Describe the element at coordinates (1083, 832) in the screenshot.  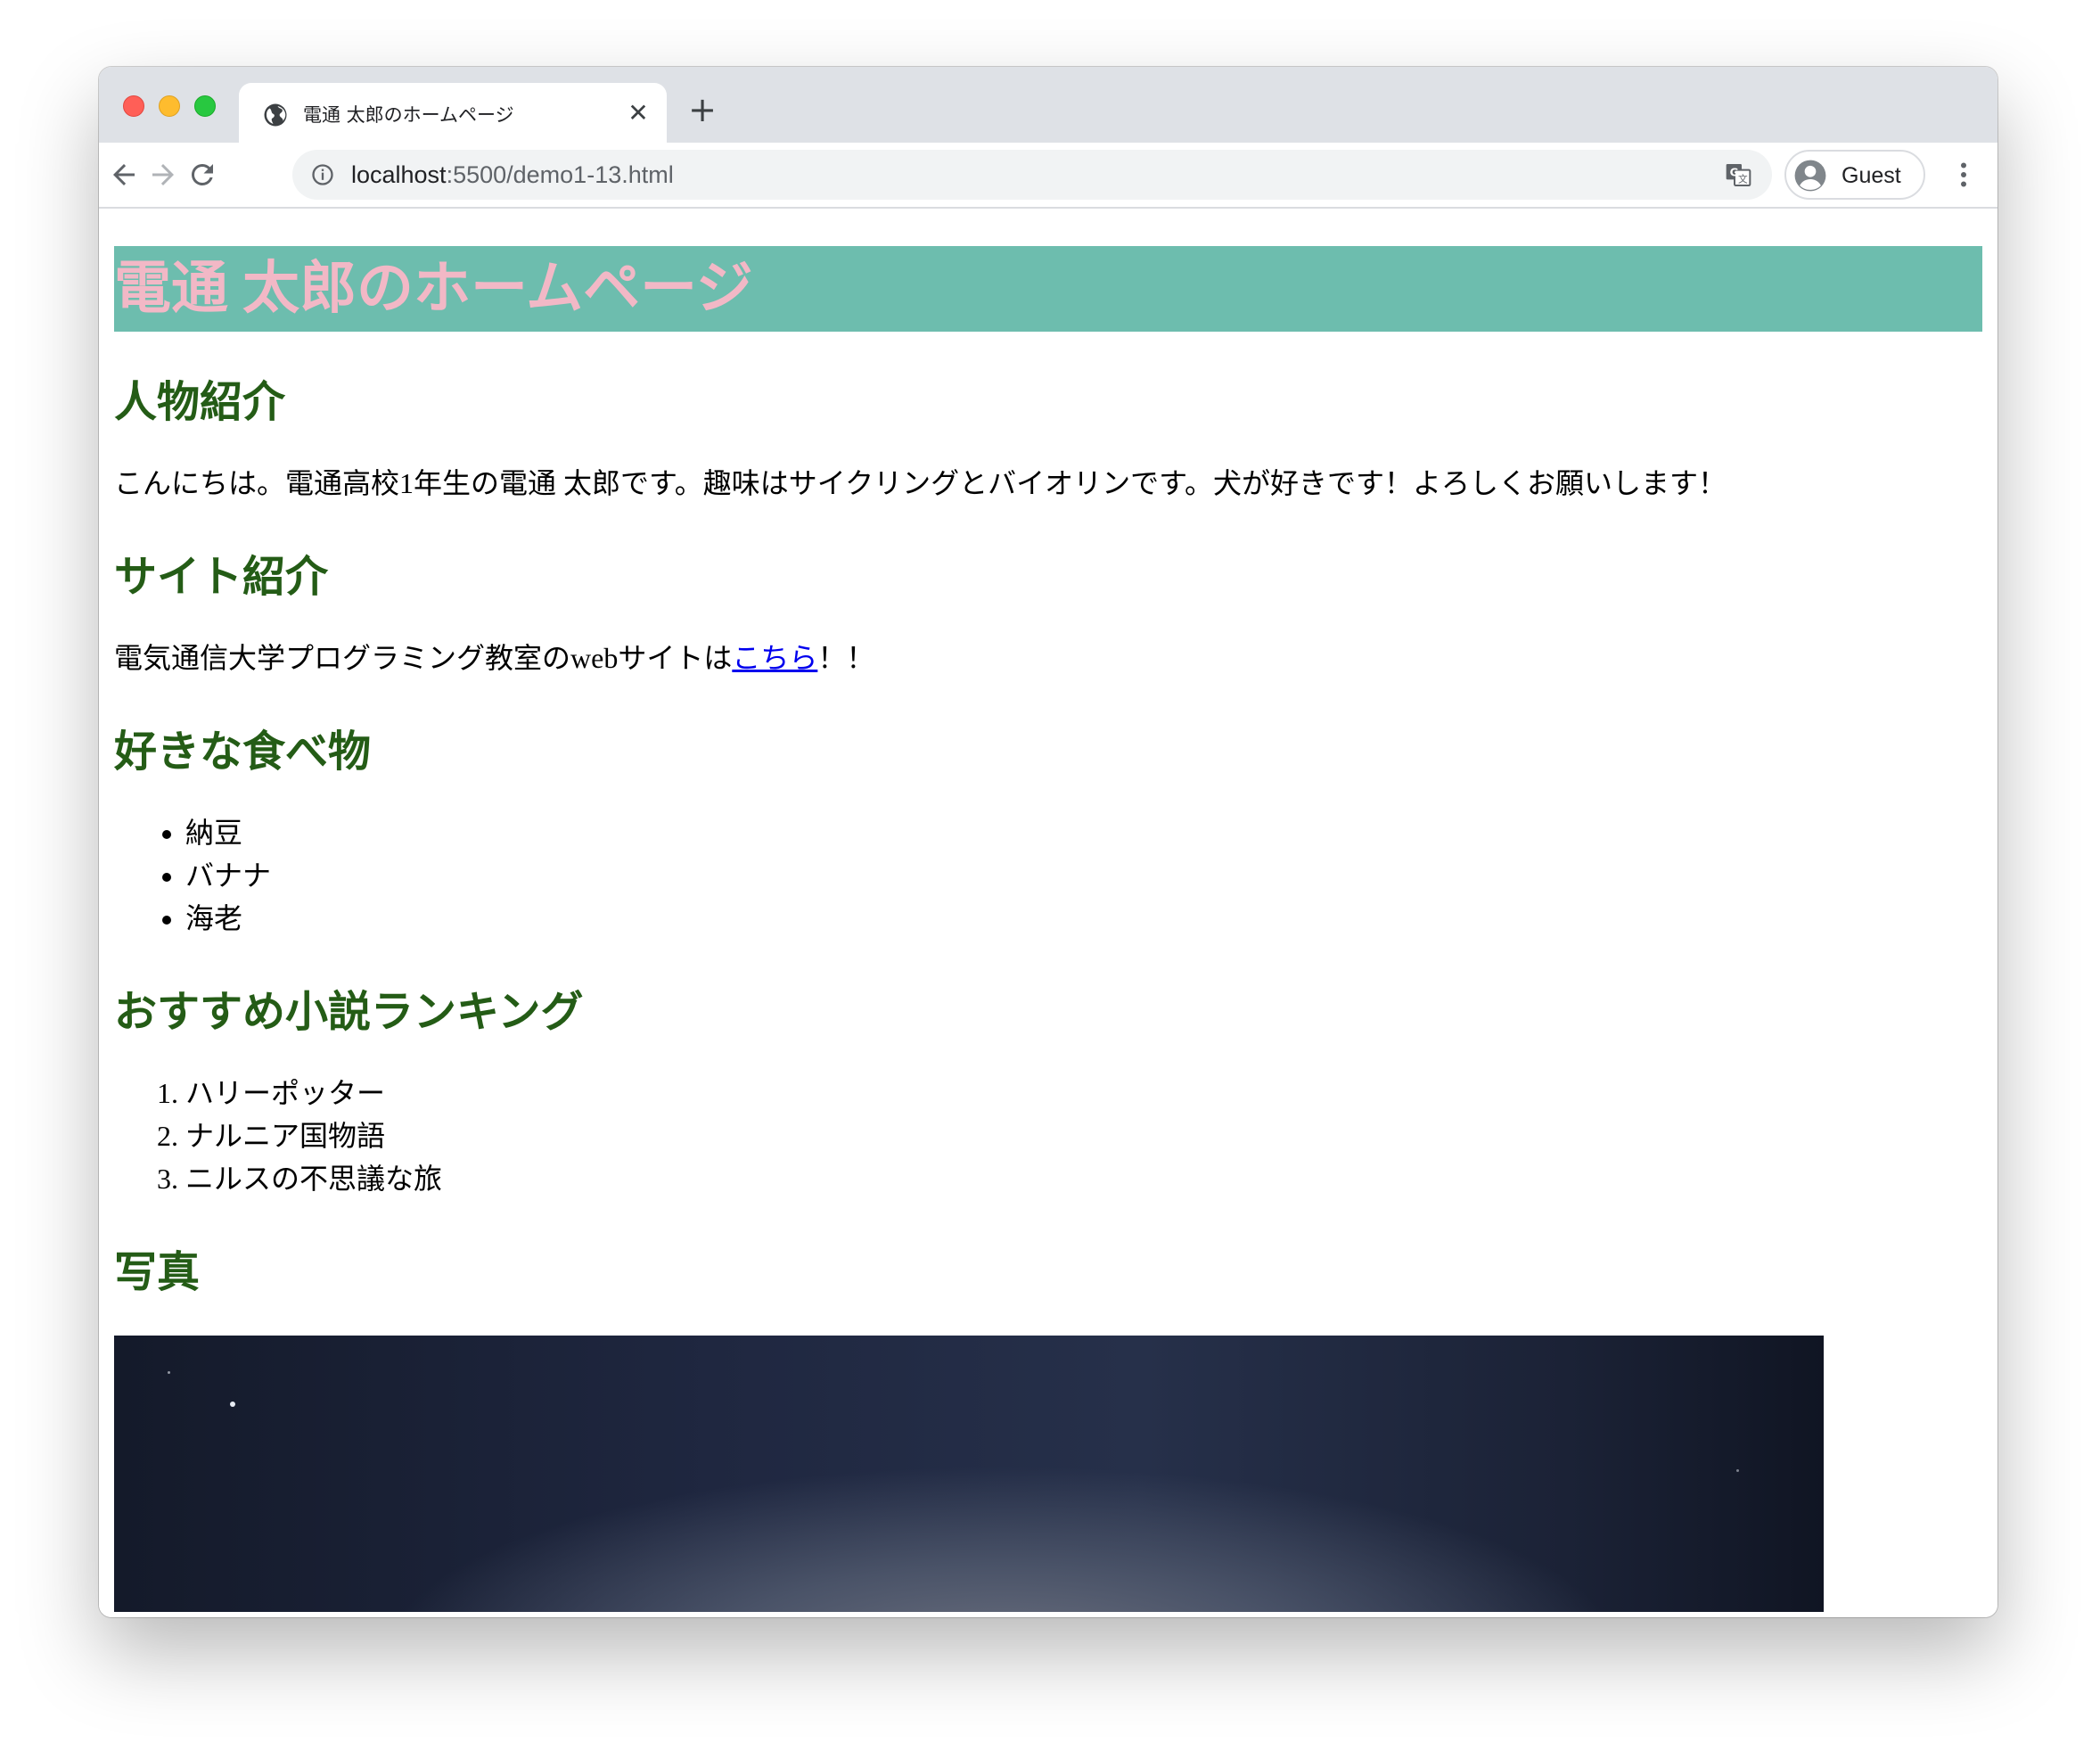
I see `list-item: 納豆` at that location.